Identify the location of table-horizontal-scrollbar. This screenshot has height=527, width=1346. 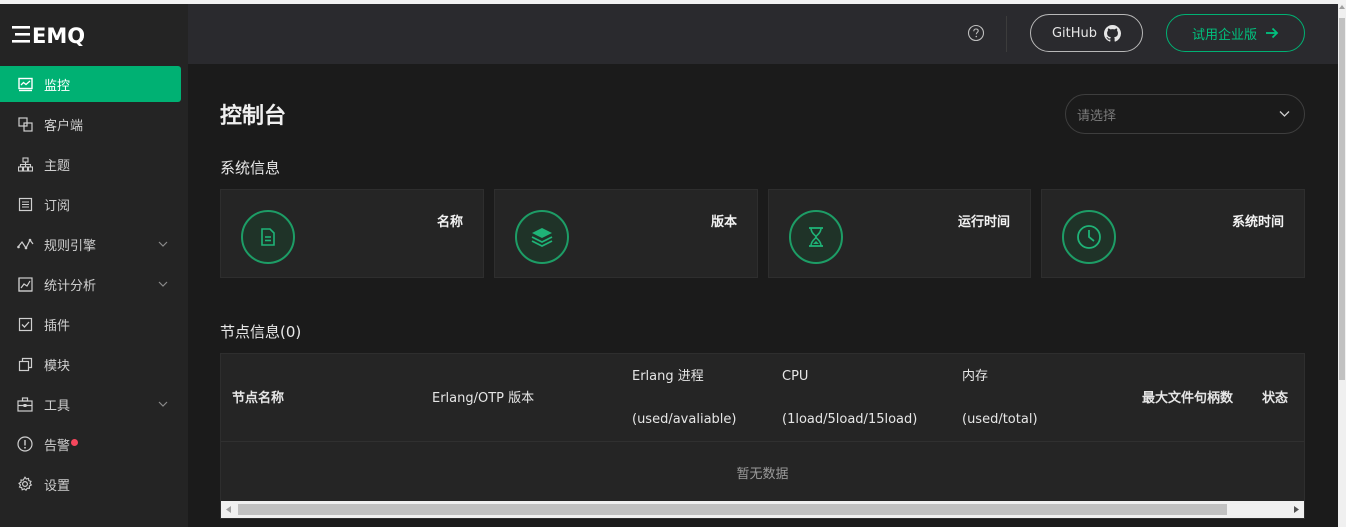
(762, 509).